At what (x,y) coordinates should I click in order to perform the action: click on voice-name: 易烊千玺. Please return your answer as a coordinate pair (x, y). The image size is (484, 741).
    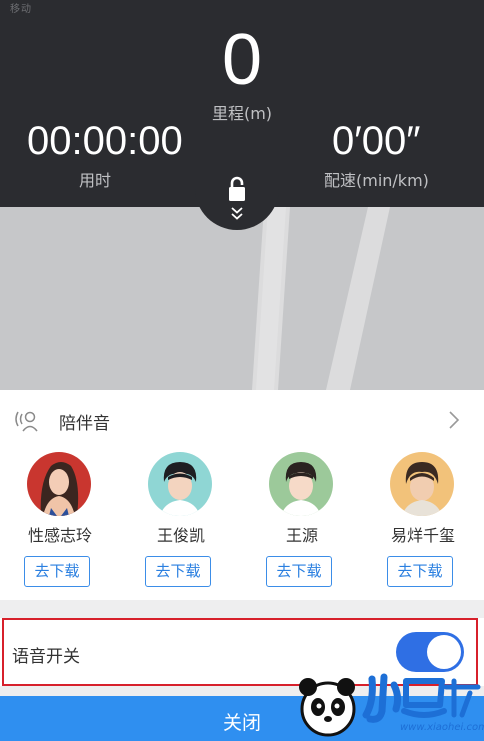
    Looking at the image, I should click on (422, 535).